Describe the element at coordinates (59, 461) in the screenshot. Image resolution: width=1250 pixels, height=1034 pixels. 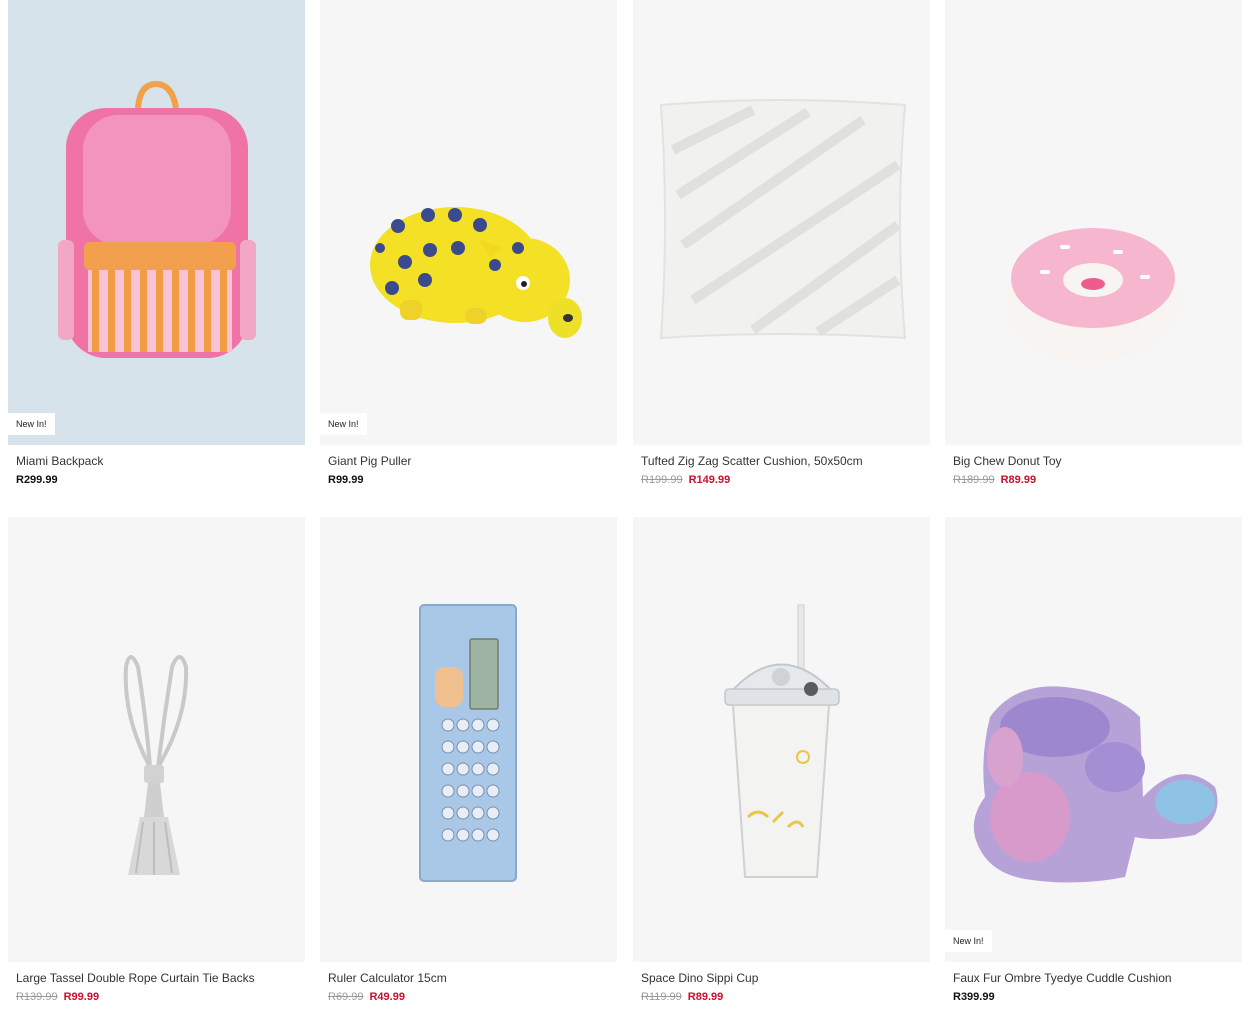
I see `product-name: Miami Backpack` at that location.